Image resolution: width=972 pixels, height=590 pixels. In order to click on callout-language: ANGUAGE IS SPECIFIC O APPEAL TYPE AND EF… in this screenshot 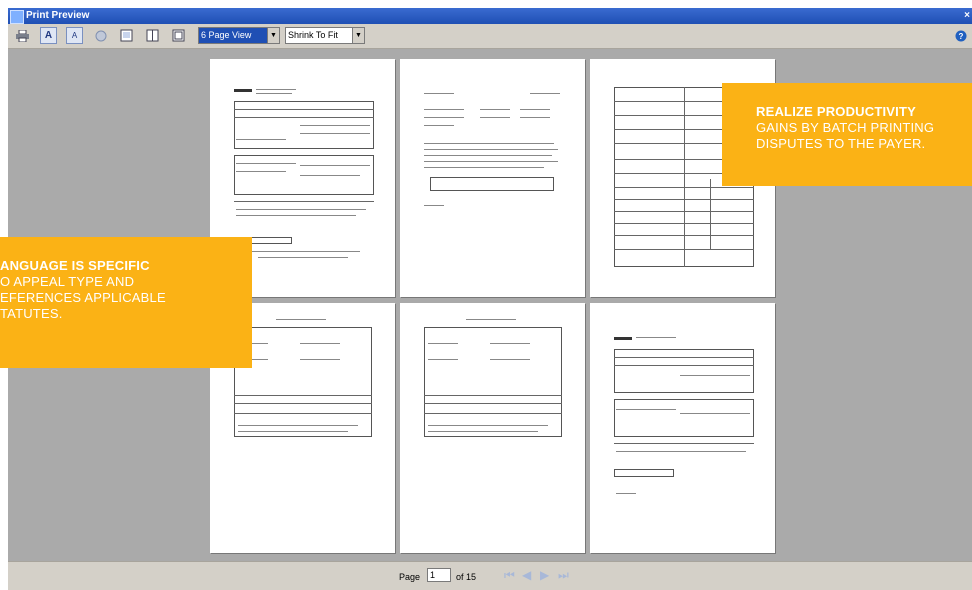, I will do `click(126, 302)`.